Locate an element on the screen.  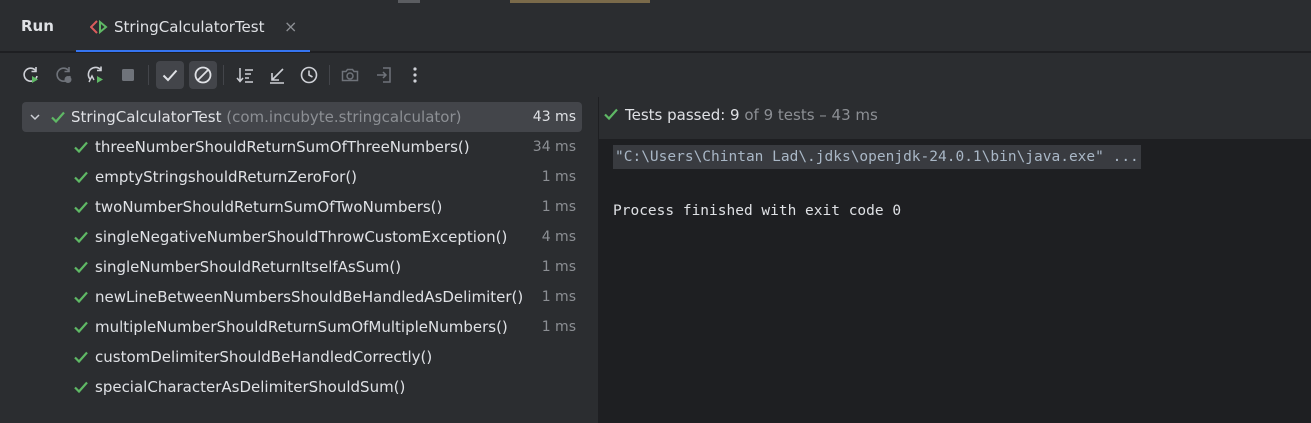
tab-string-calculator-test: StringCalculatorTest × is located at coordinates (193, 28).